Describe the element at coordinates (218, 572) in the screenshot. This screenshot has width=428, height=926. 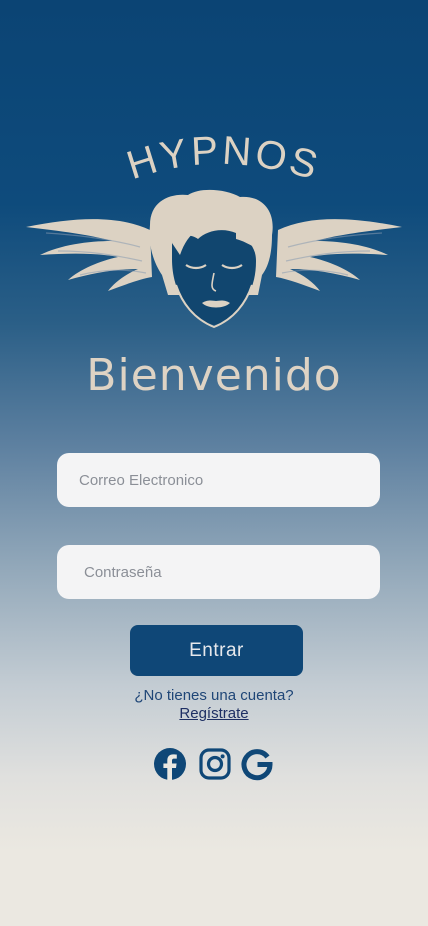
I see `password-field` at that location.